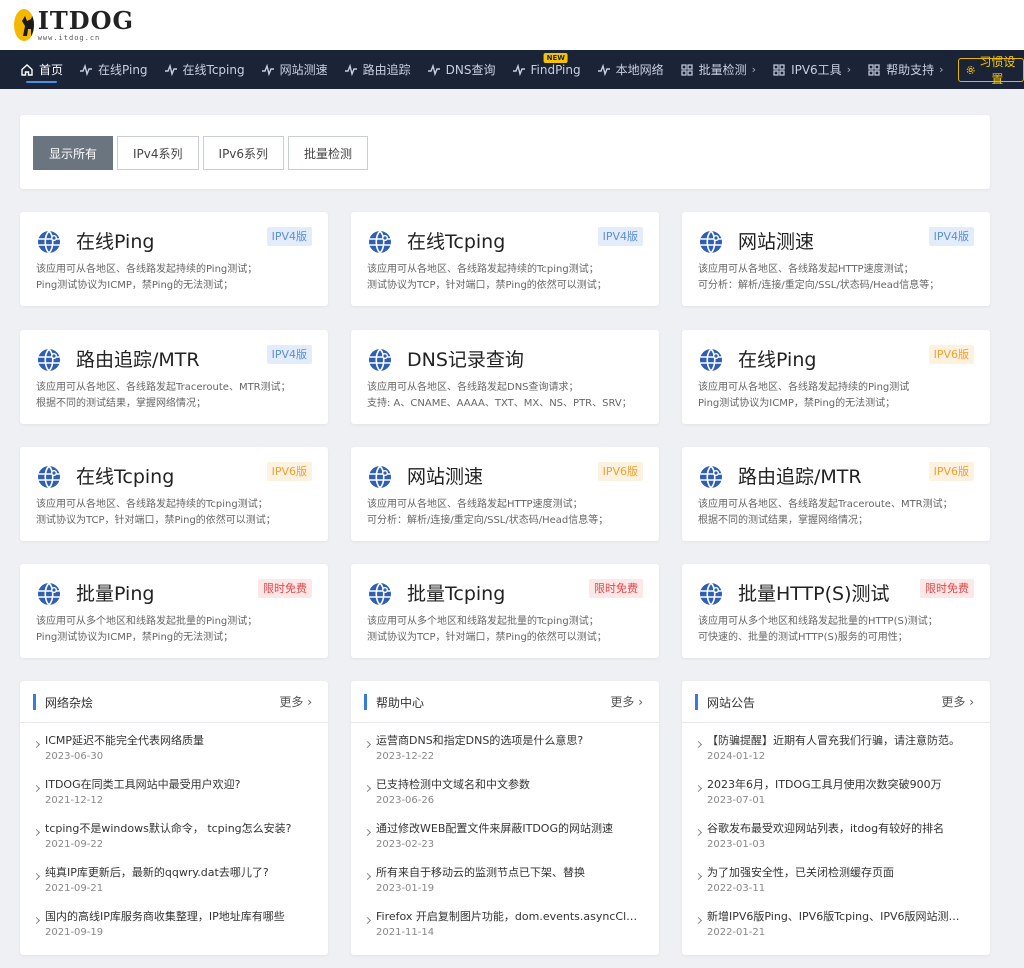  What do you see at coordinates (69, 703) in the screenshot?
I see `news-title: 网络杂烩` at bounding box center [69, 703].